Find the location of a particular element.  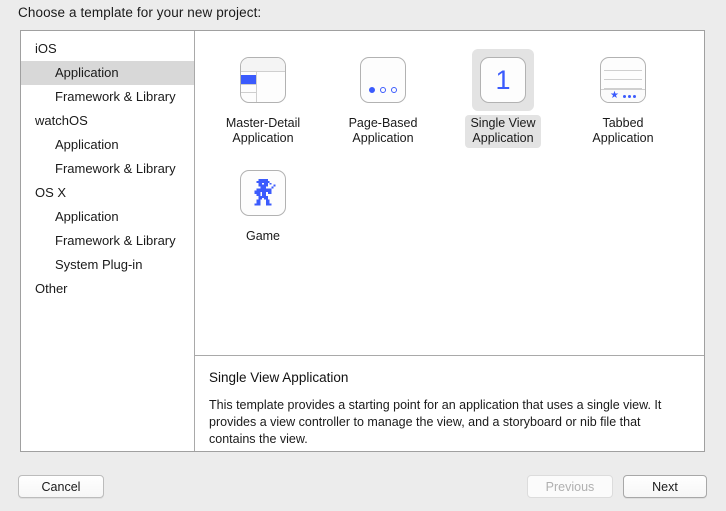

next-button: Next is located at coordinates (665, 486).